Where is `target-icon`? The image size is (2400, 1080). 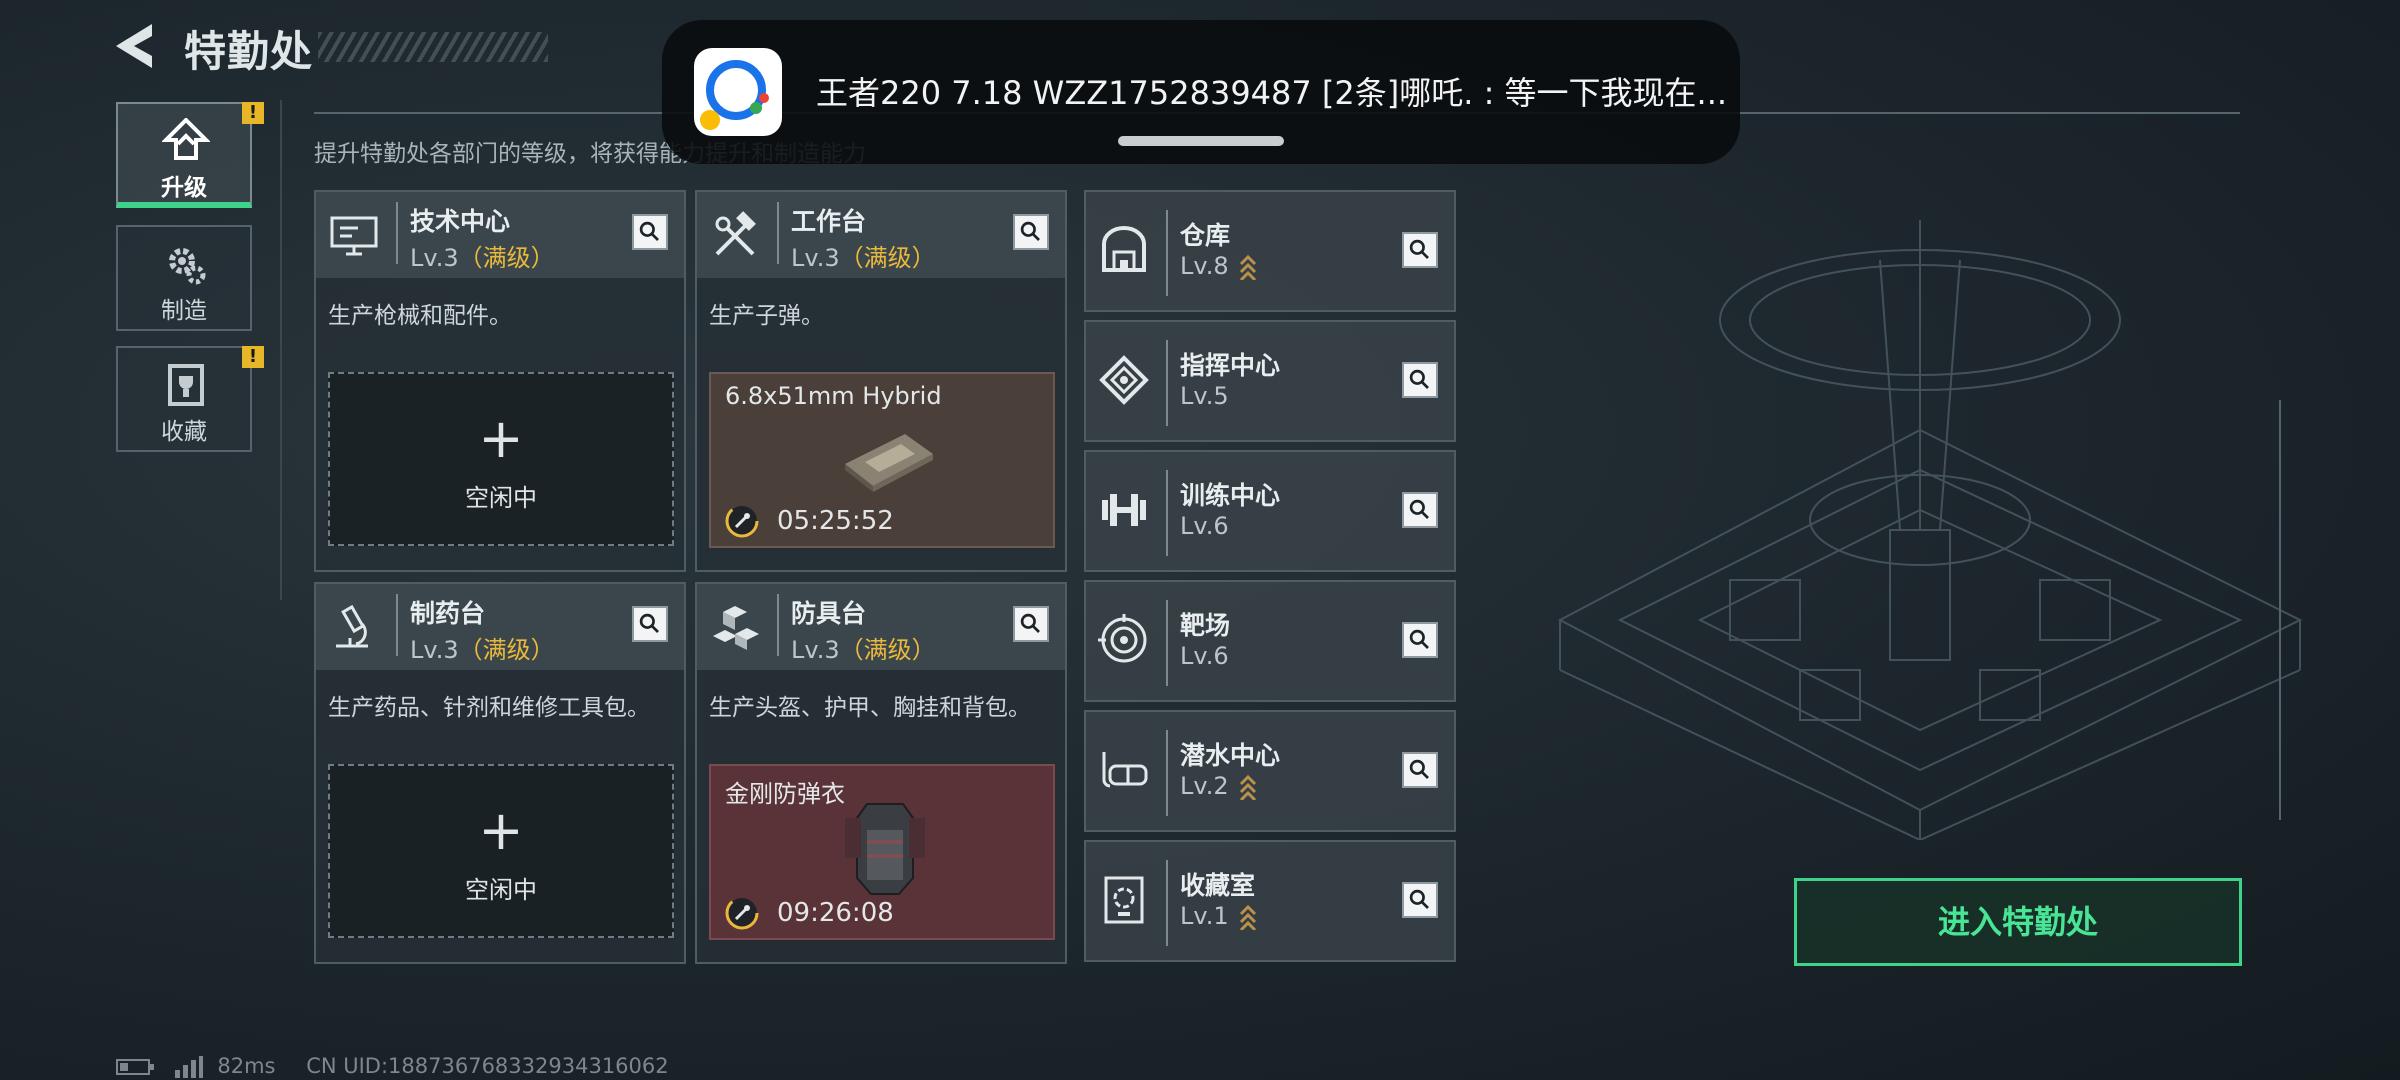
target-icon is located at coordinates (1122, 638).